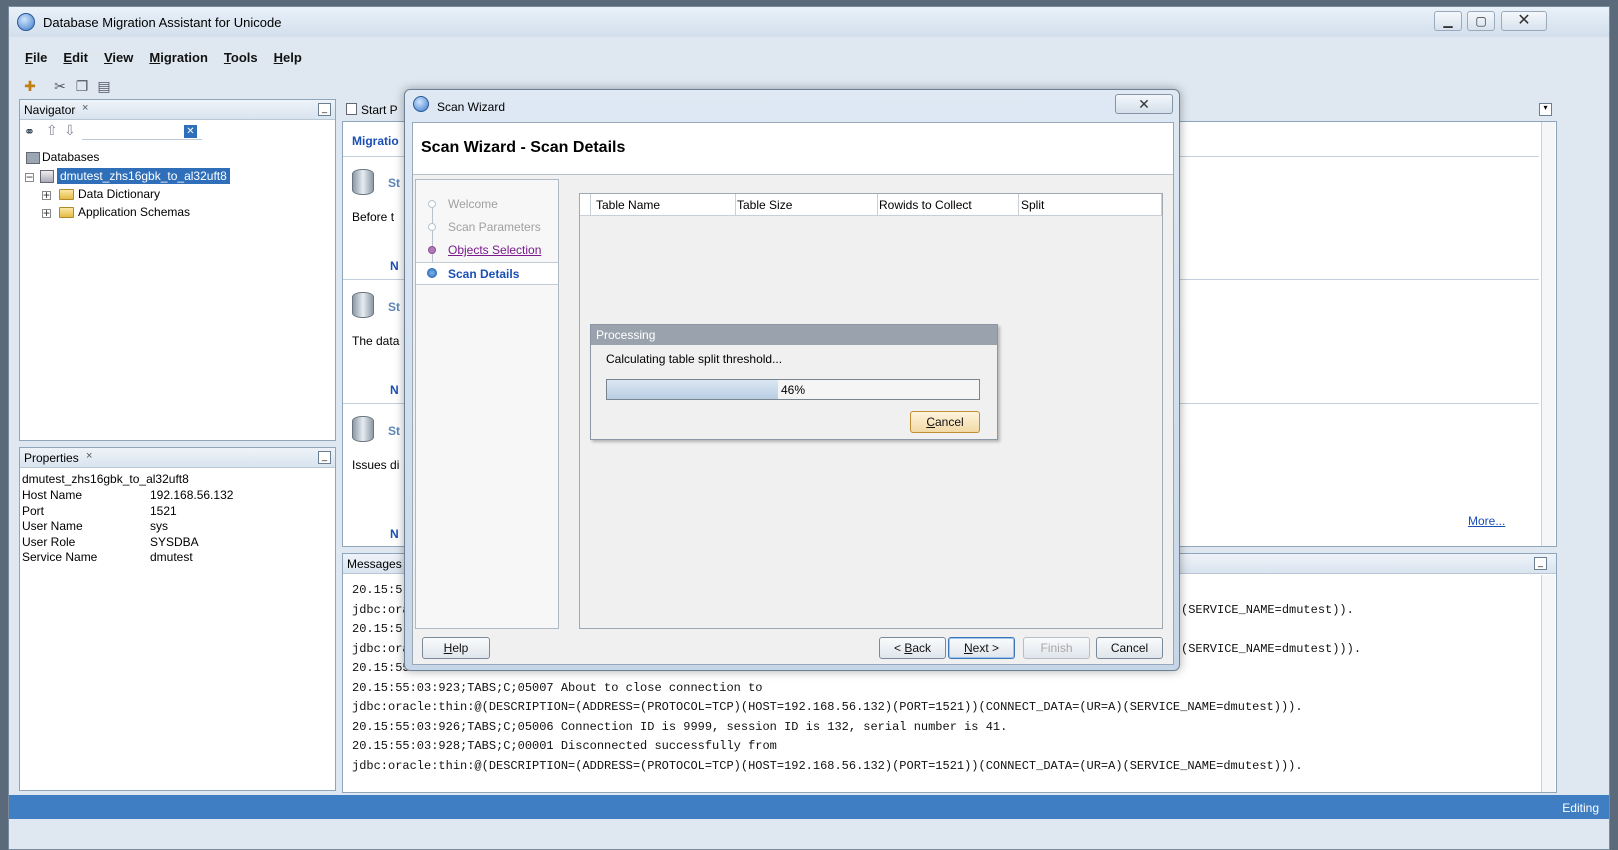 The height and width of the screenshot is (850, 1618). What do you see at coordinates (29, 177) in the screenshot?
I see `collapse-icon: −` at bounding box center [29, 177].